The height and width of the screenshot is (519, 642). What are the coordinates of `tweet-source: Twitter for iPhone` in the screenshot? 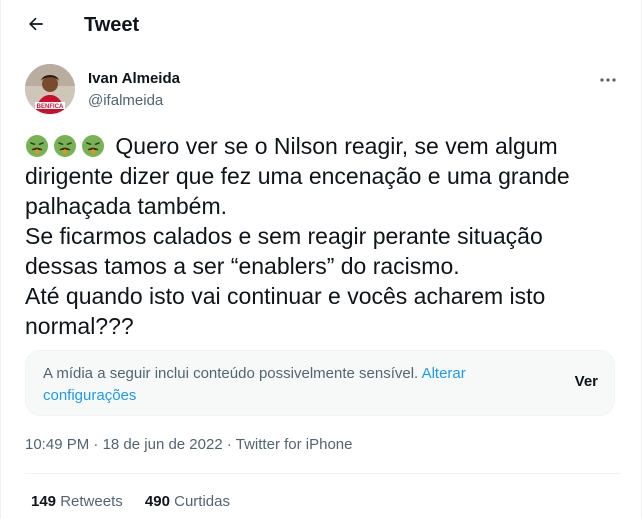 It's located at (294, 444).